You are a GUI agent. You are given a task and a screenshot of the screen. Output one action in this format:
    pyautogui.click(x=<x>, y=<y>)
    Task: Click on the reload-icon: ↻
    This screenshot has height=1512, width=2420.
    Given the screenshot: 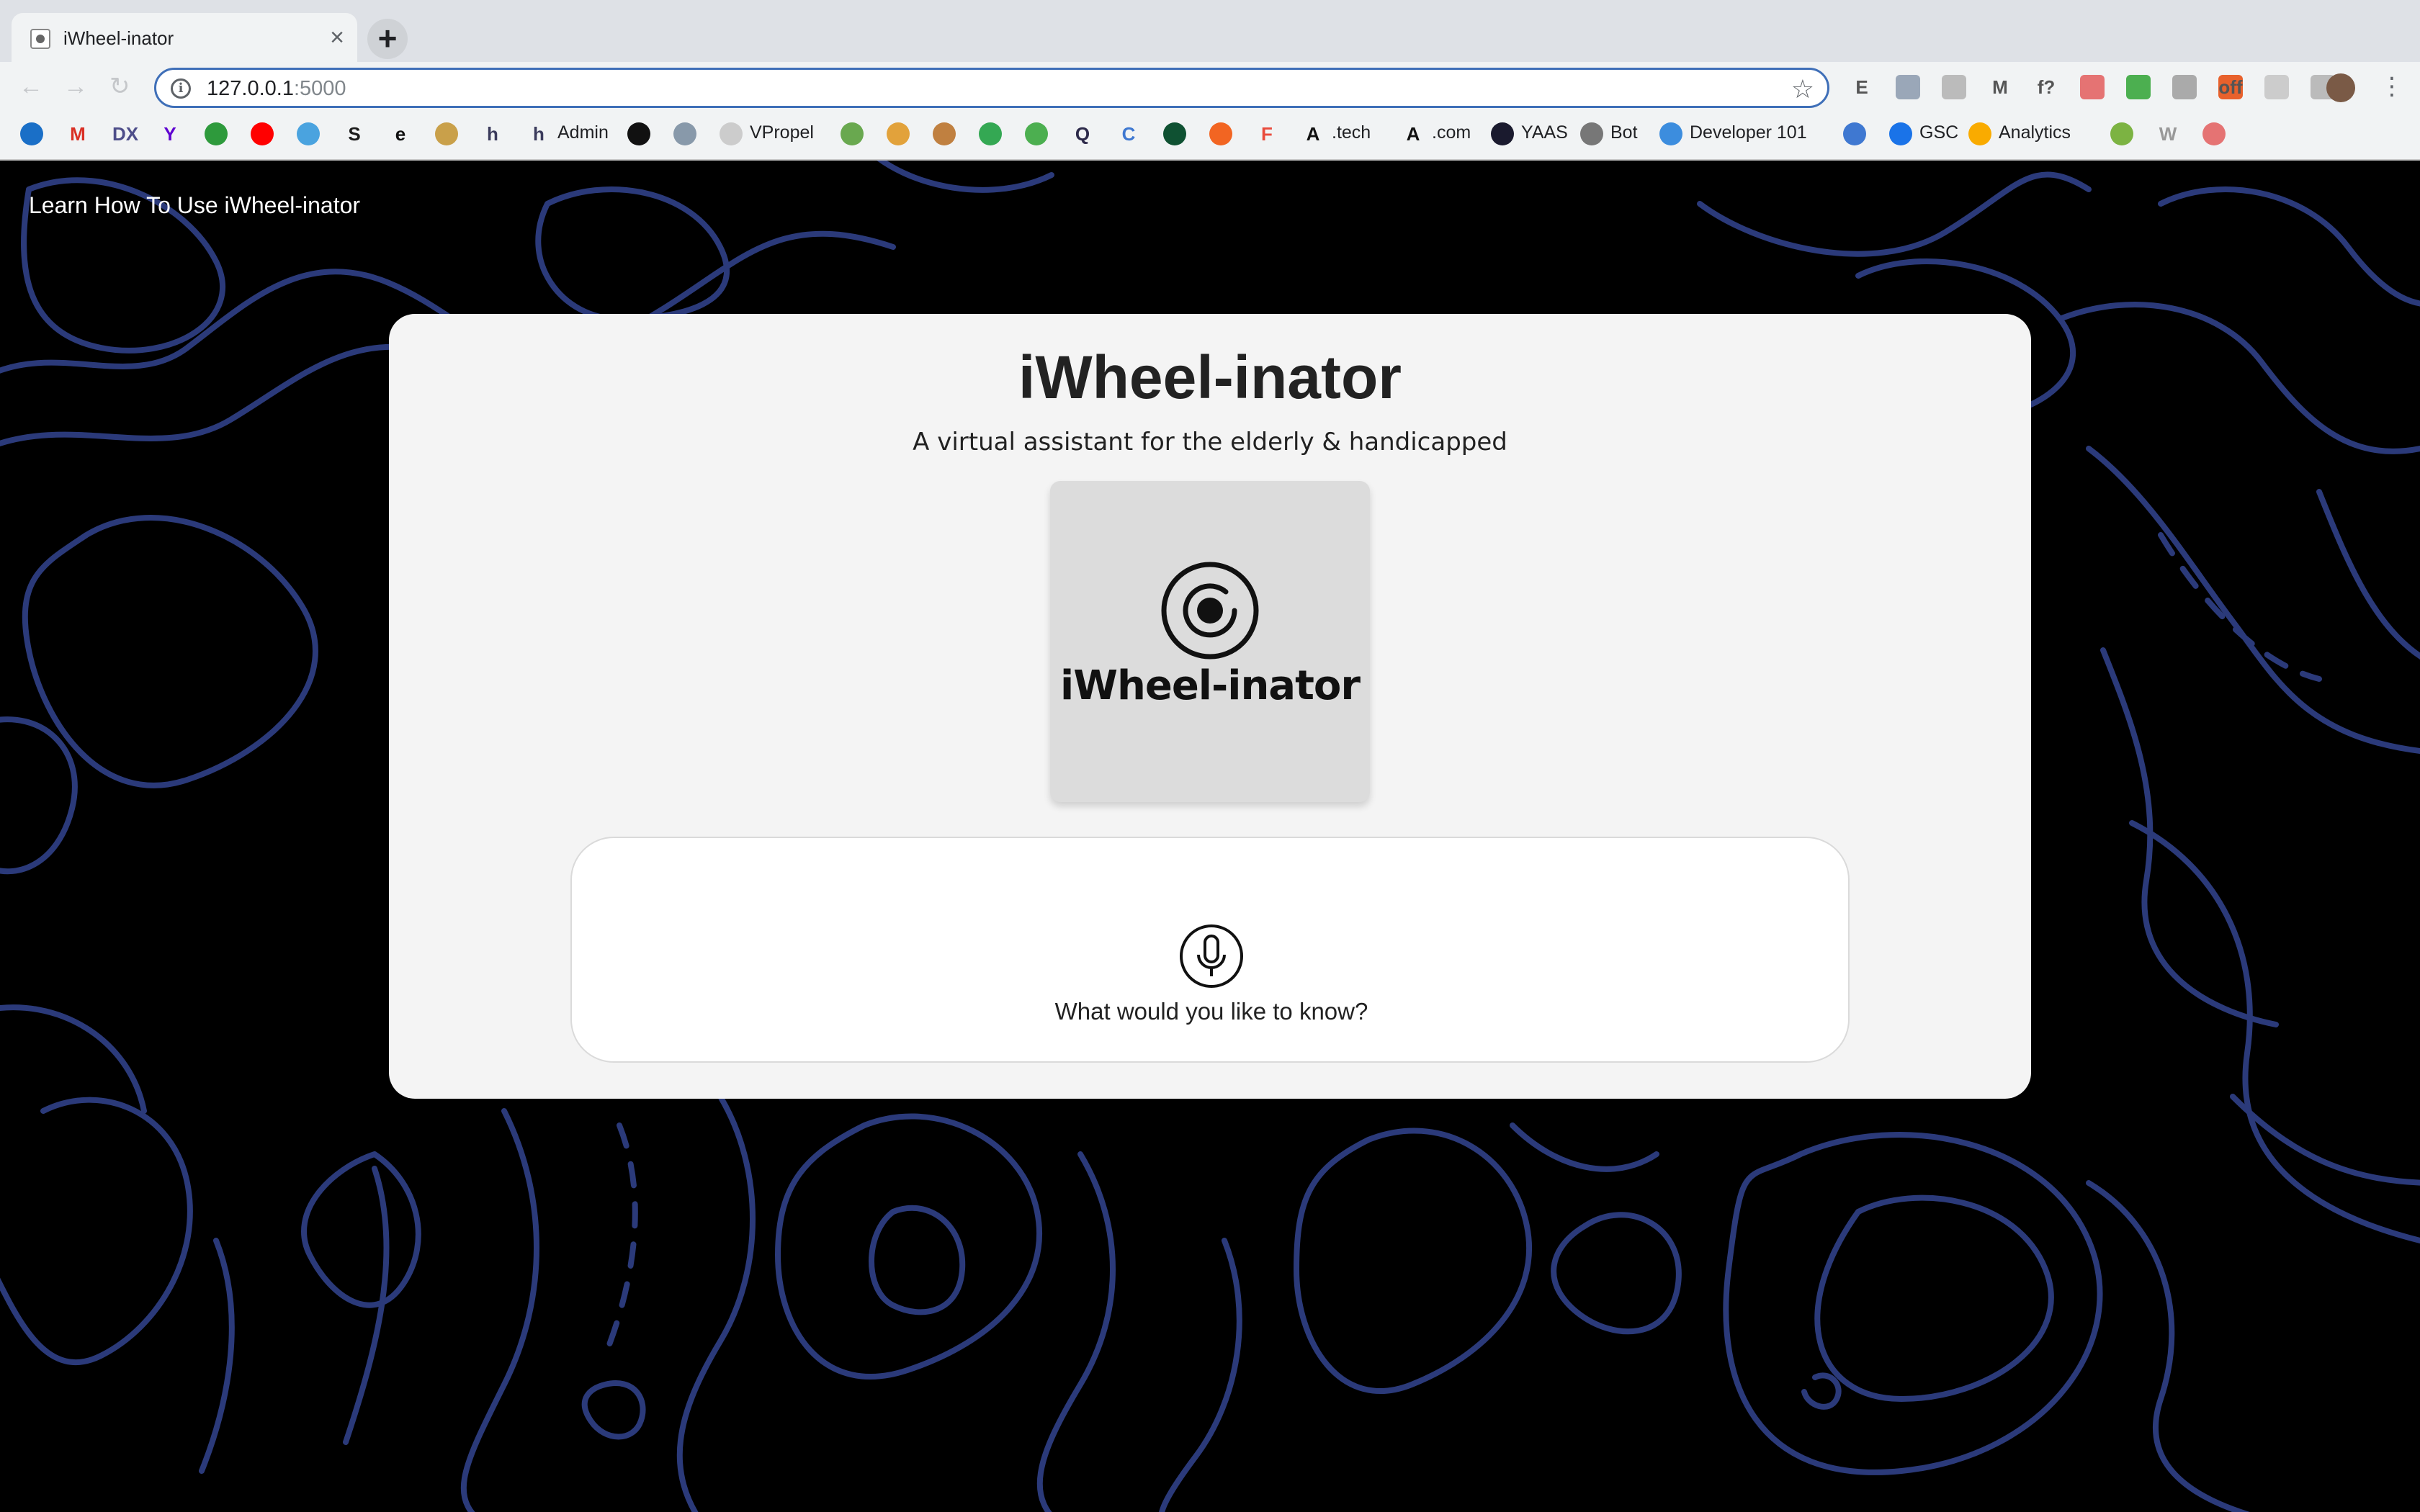 What is the action you would take?
    pyautogui.click(x=120, y=86)
    